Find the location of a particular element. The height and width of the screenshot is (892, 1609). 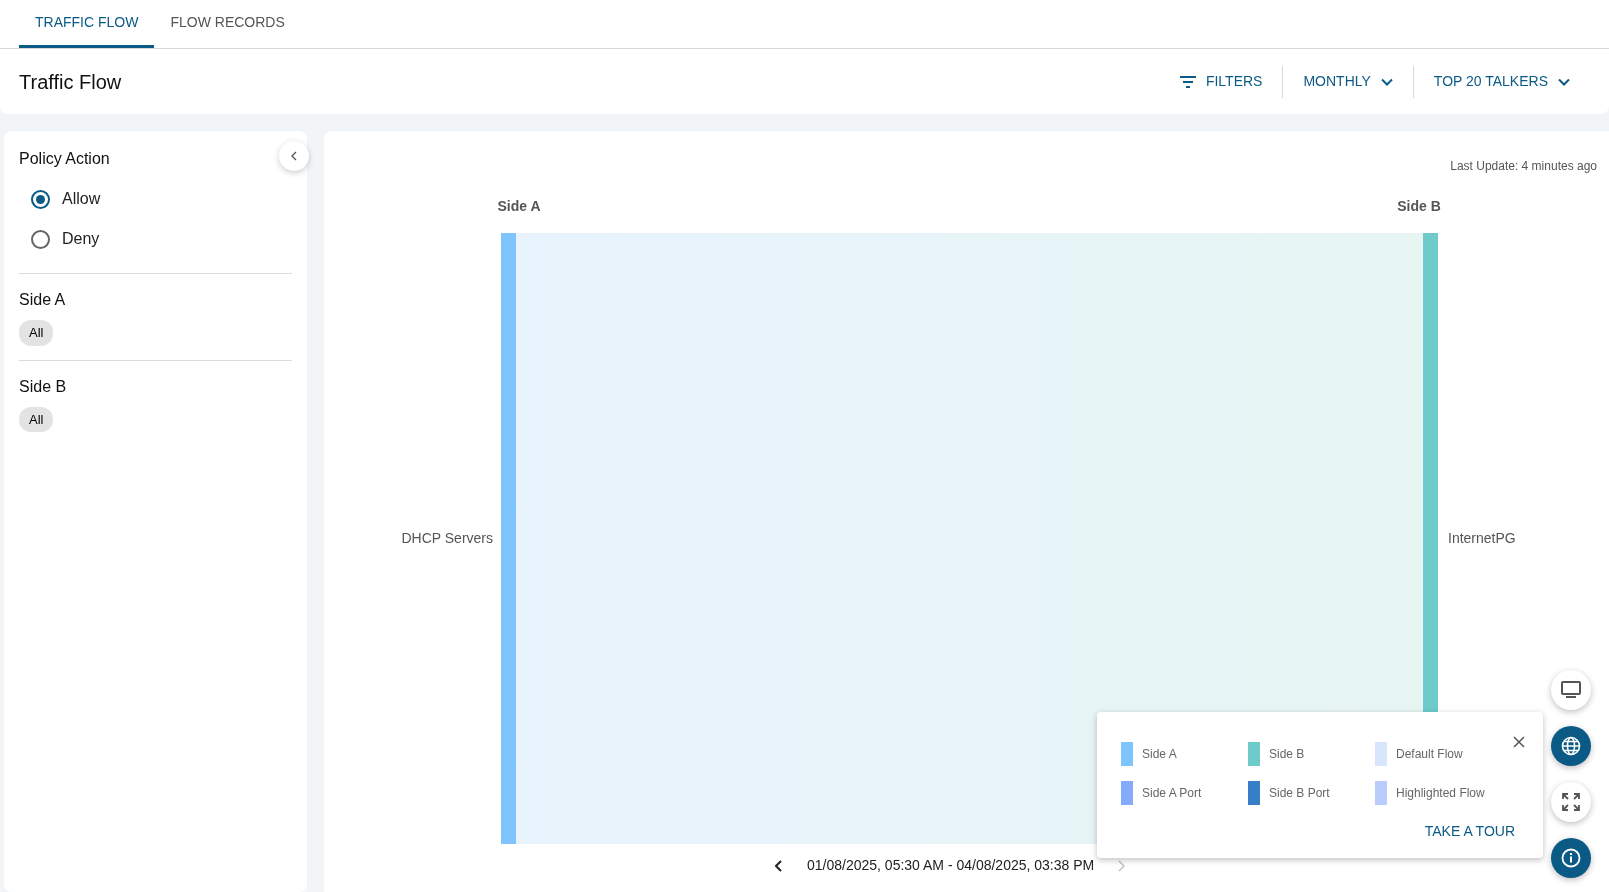

dropdown-button: TOP 20 TALKERS is located at coordinates (1501, 81).